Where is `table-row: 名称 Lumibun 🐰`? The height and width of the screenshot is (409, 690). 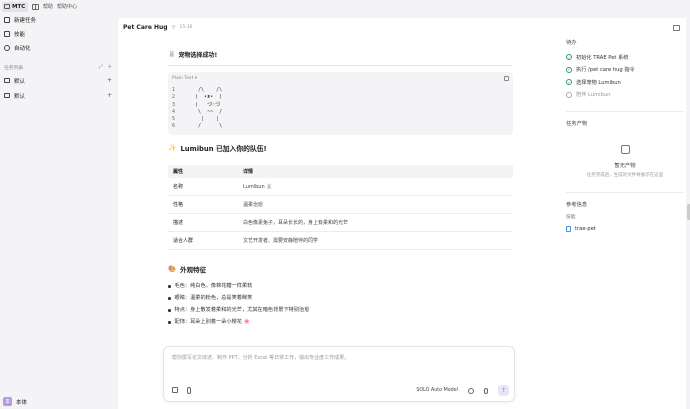 table-row: 名称 Lumibun 🐰 is located at coordinates (340, 187).